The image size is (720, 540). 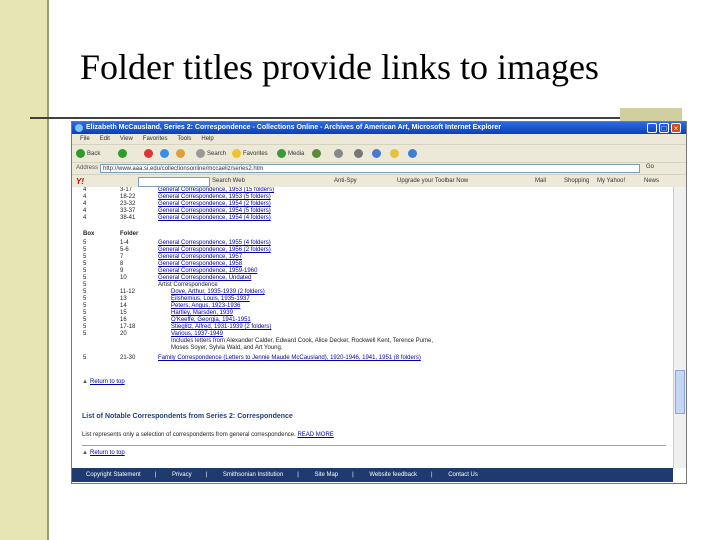 I want to click on folder-title-link: Dove, Arthur, 1935-1939 (2 folders), so click(x=218, y=292).